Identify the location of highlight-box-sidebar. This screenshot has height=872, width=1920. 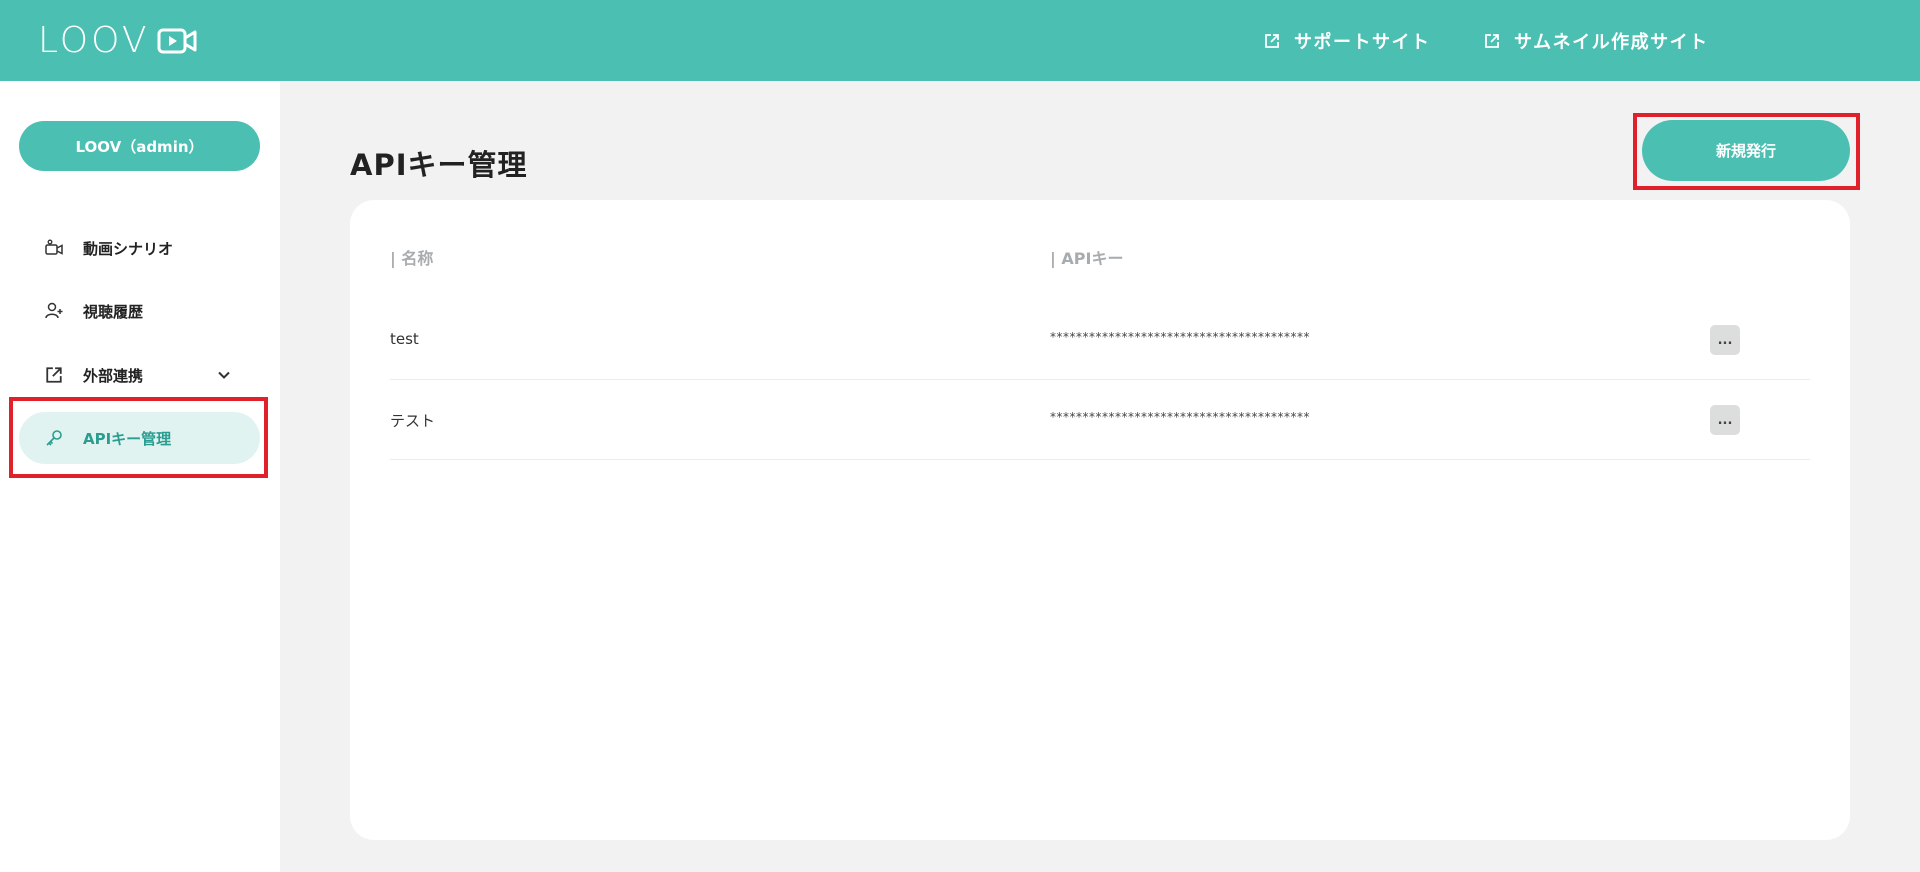
(138, 437).